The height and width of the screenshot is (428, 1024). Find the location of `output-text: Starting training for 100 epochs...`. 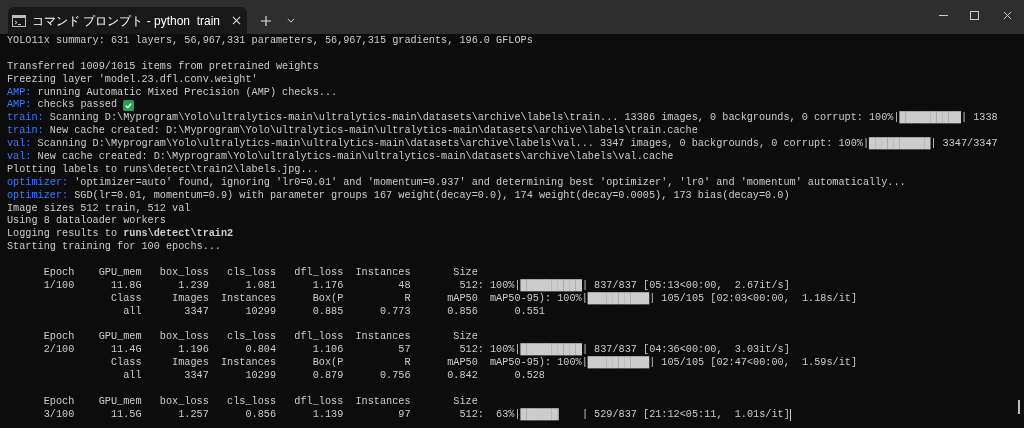

output-text: Starting training for 100 epochs... is located at coordinates (114, 248).